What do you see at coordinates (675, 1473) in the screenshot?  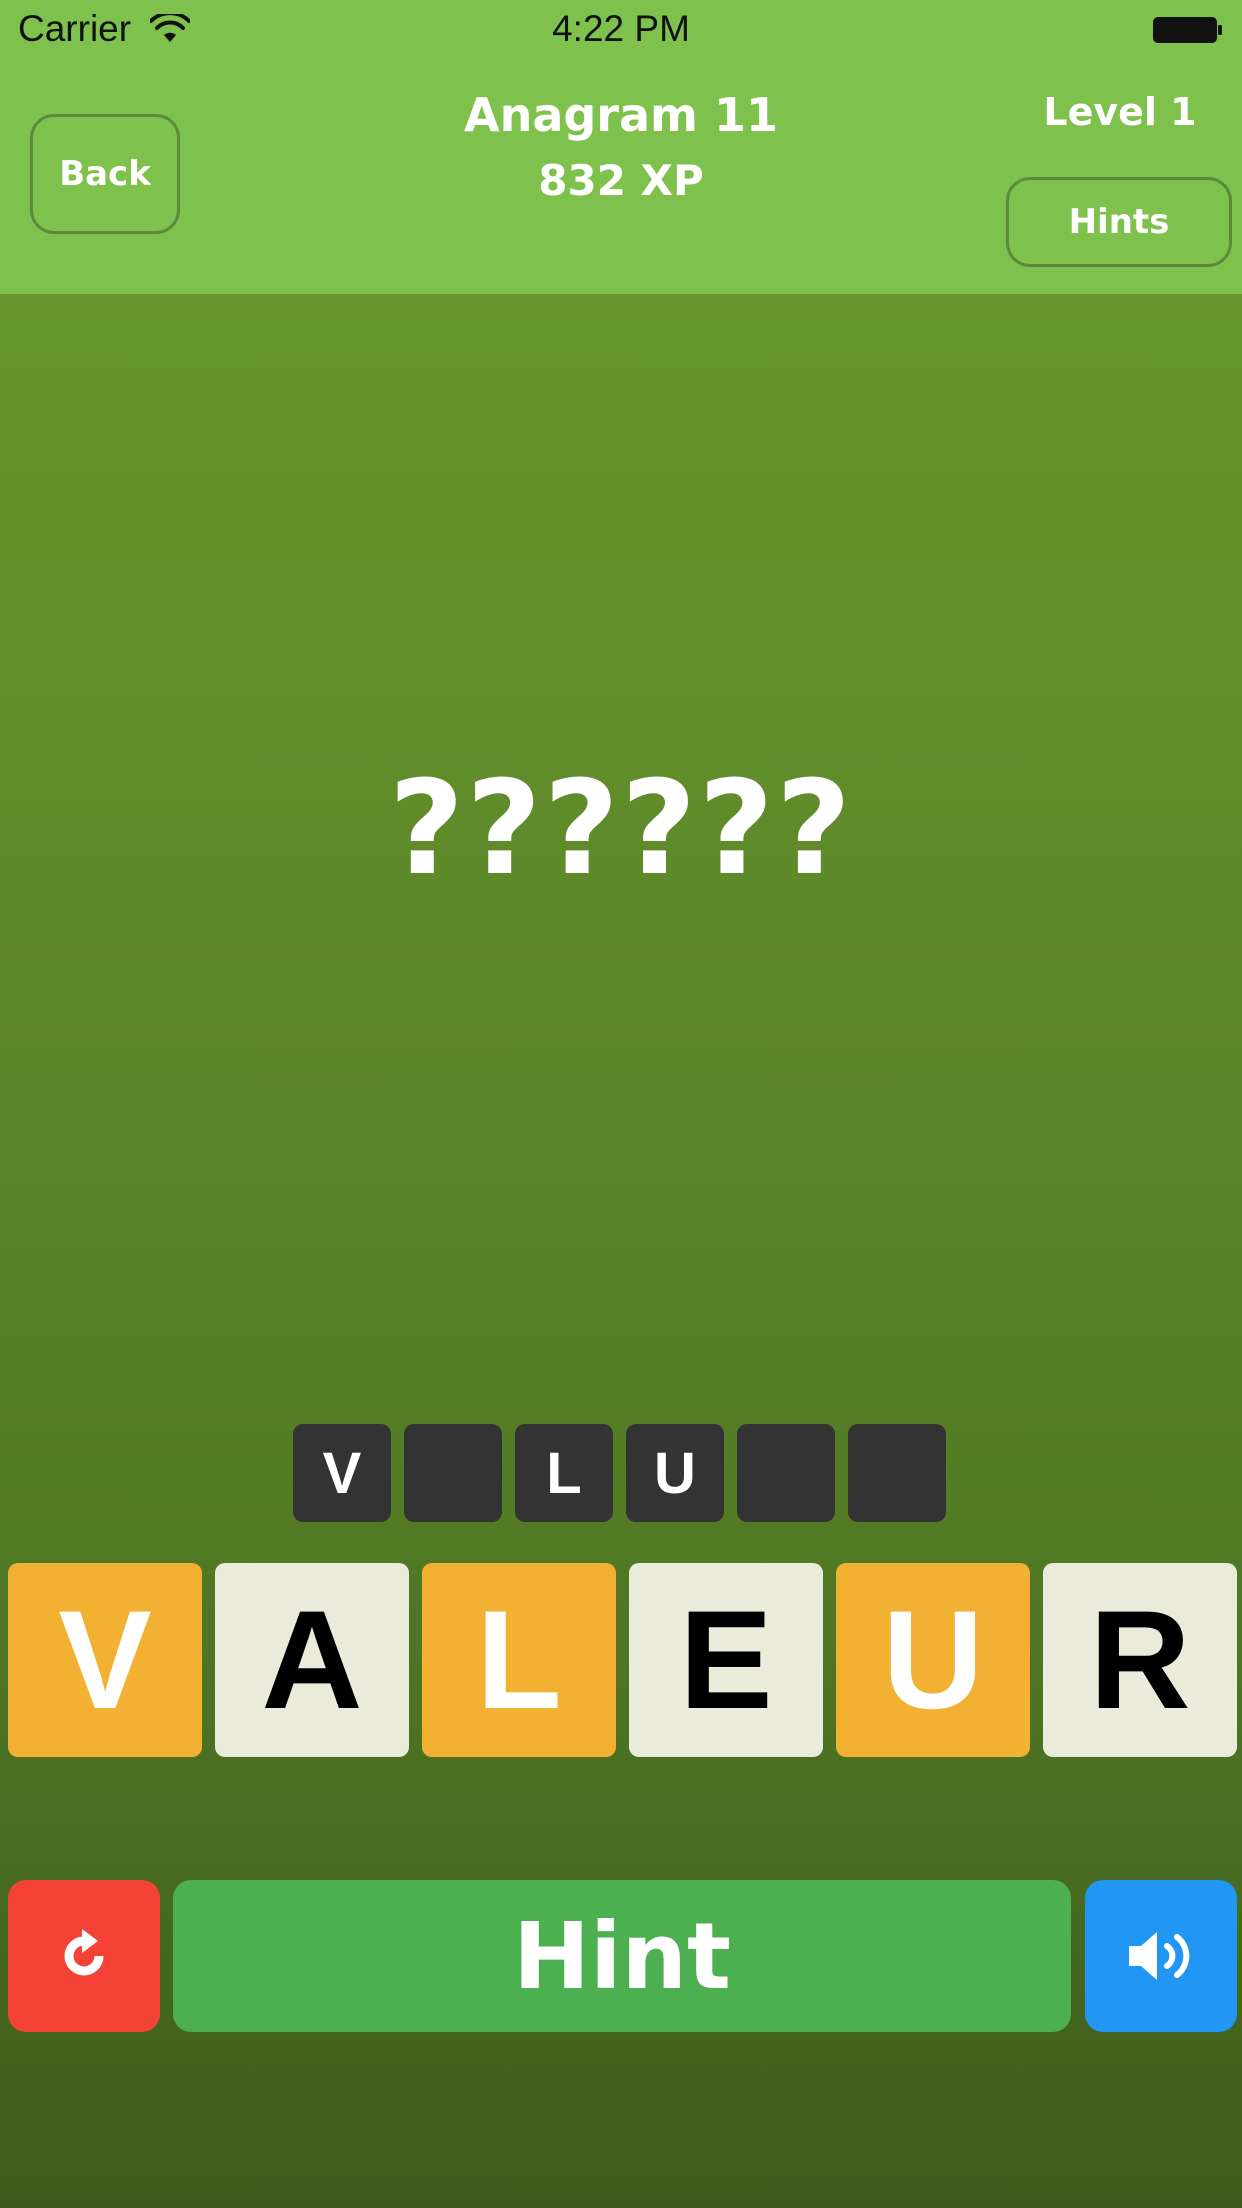 I see `answer-slot: U` at bounding box center [675, 1473].